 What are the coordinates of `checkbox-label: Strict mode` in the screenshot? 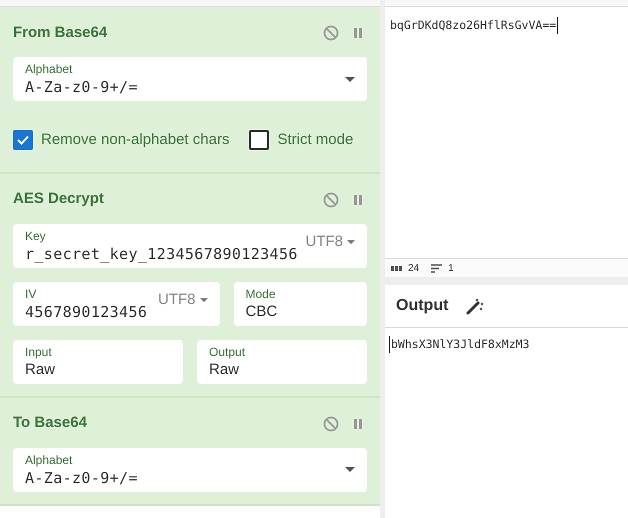 It's located at (315, 140).